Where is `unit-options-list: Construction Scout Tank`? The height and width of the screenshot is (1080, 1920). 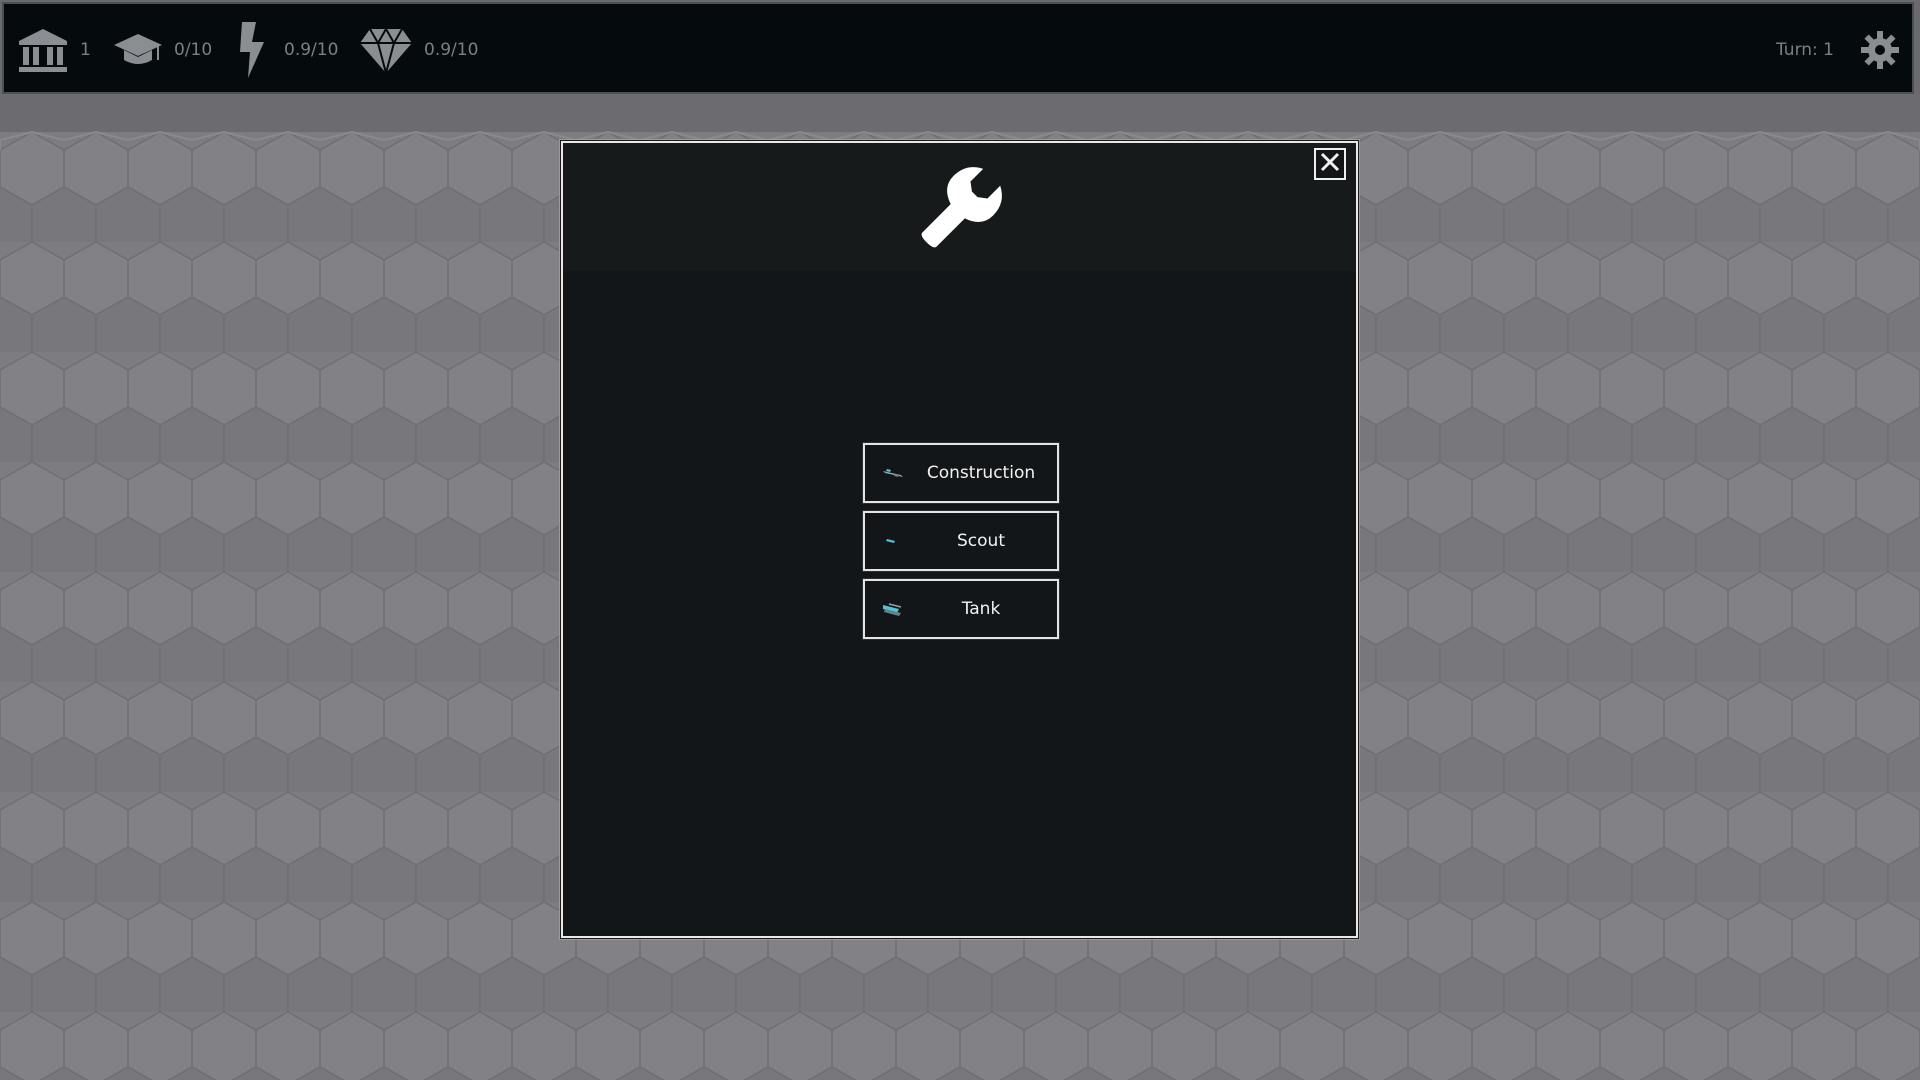 unit-options-list: Construction Scout Tank is located at coordinates (961, 545).